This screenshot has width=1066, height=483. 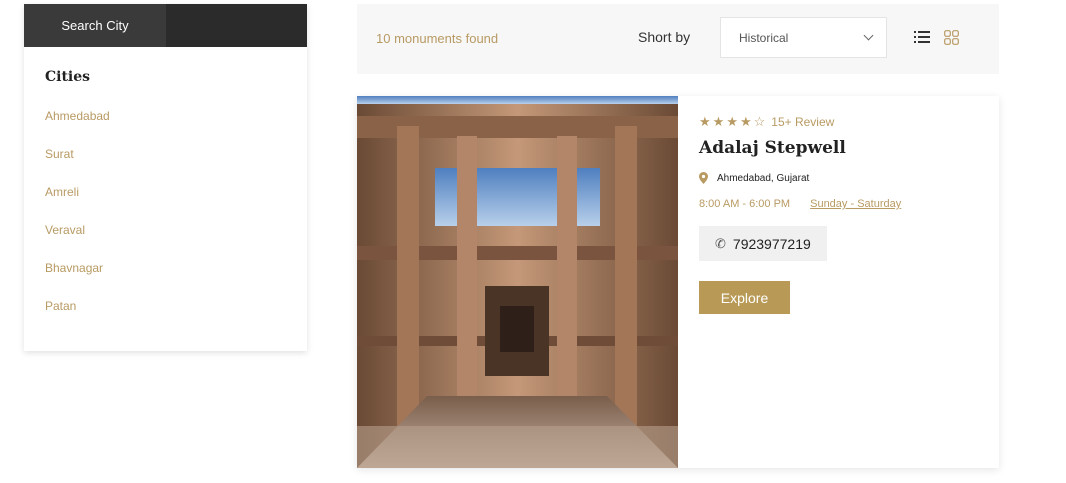 What do you see at coordinates (176, 116) in the screenshot?
I see `city-link-ahmedabad: Ahmedabad` at bounding box center [176, 116].